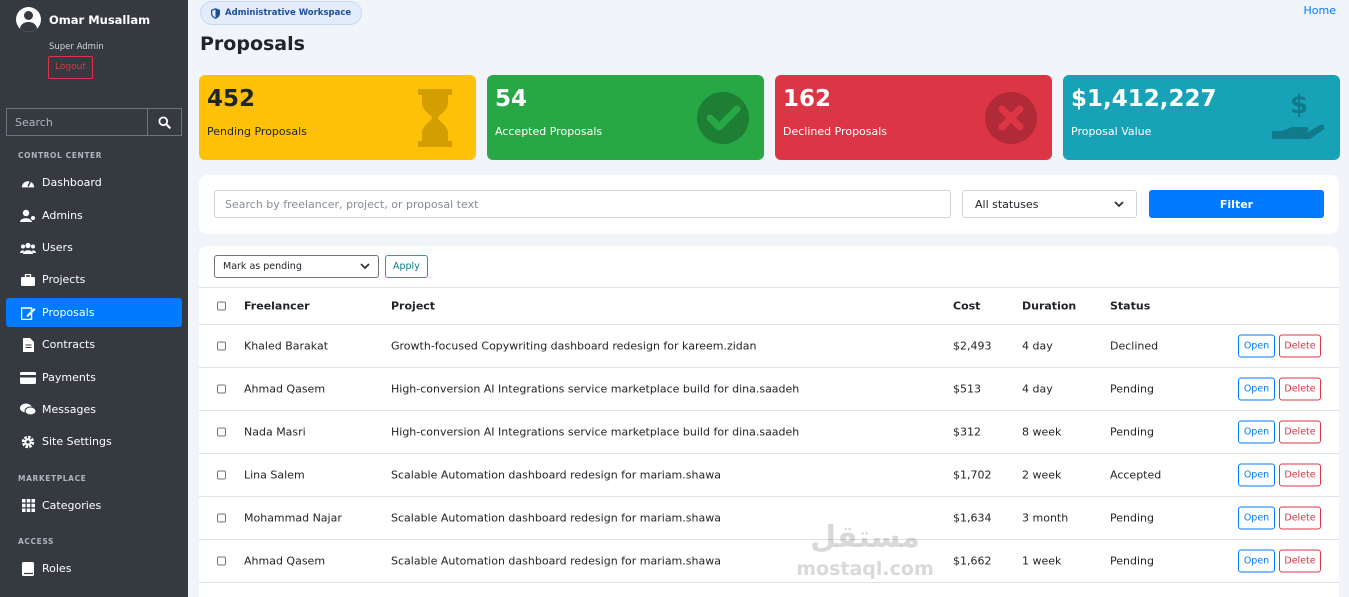  I want to click on cell-freelancer: Mohammad Najar, so click(293, 518).